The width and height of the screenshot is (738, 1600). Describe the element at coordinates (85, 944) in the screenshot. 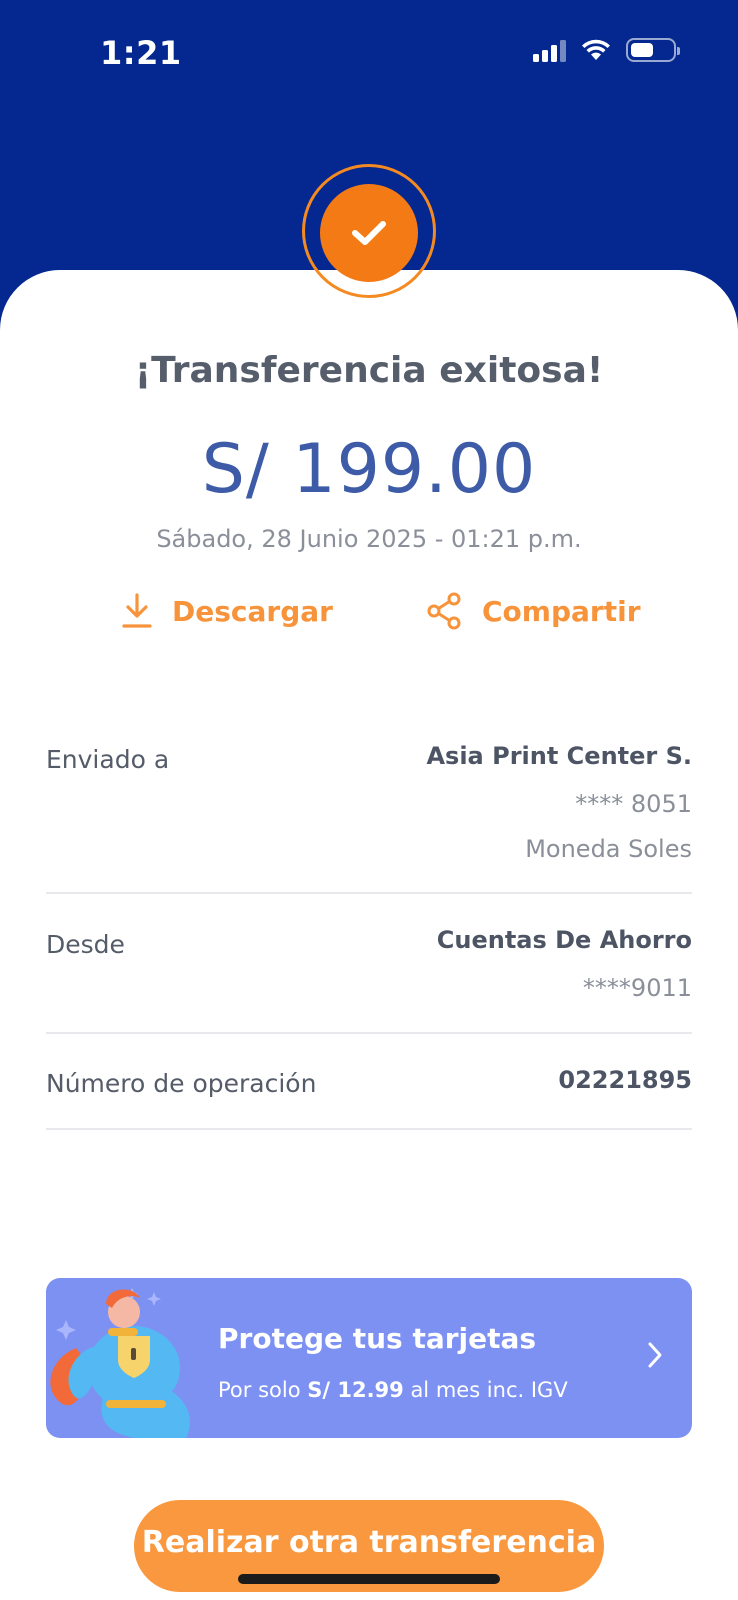

I see `from-label: Desde` at that location.